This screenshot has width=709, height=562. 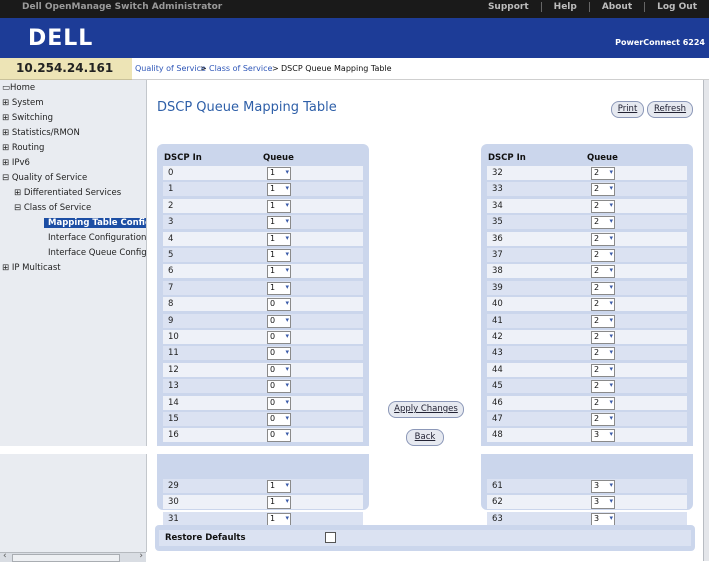 I want to click on nav-item-interface-queue: Interface Queue Configuration, so click(x=97, y=253).